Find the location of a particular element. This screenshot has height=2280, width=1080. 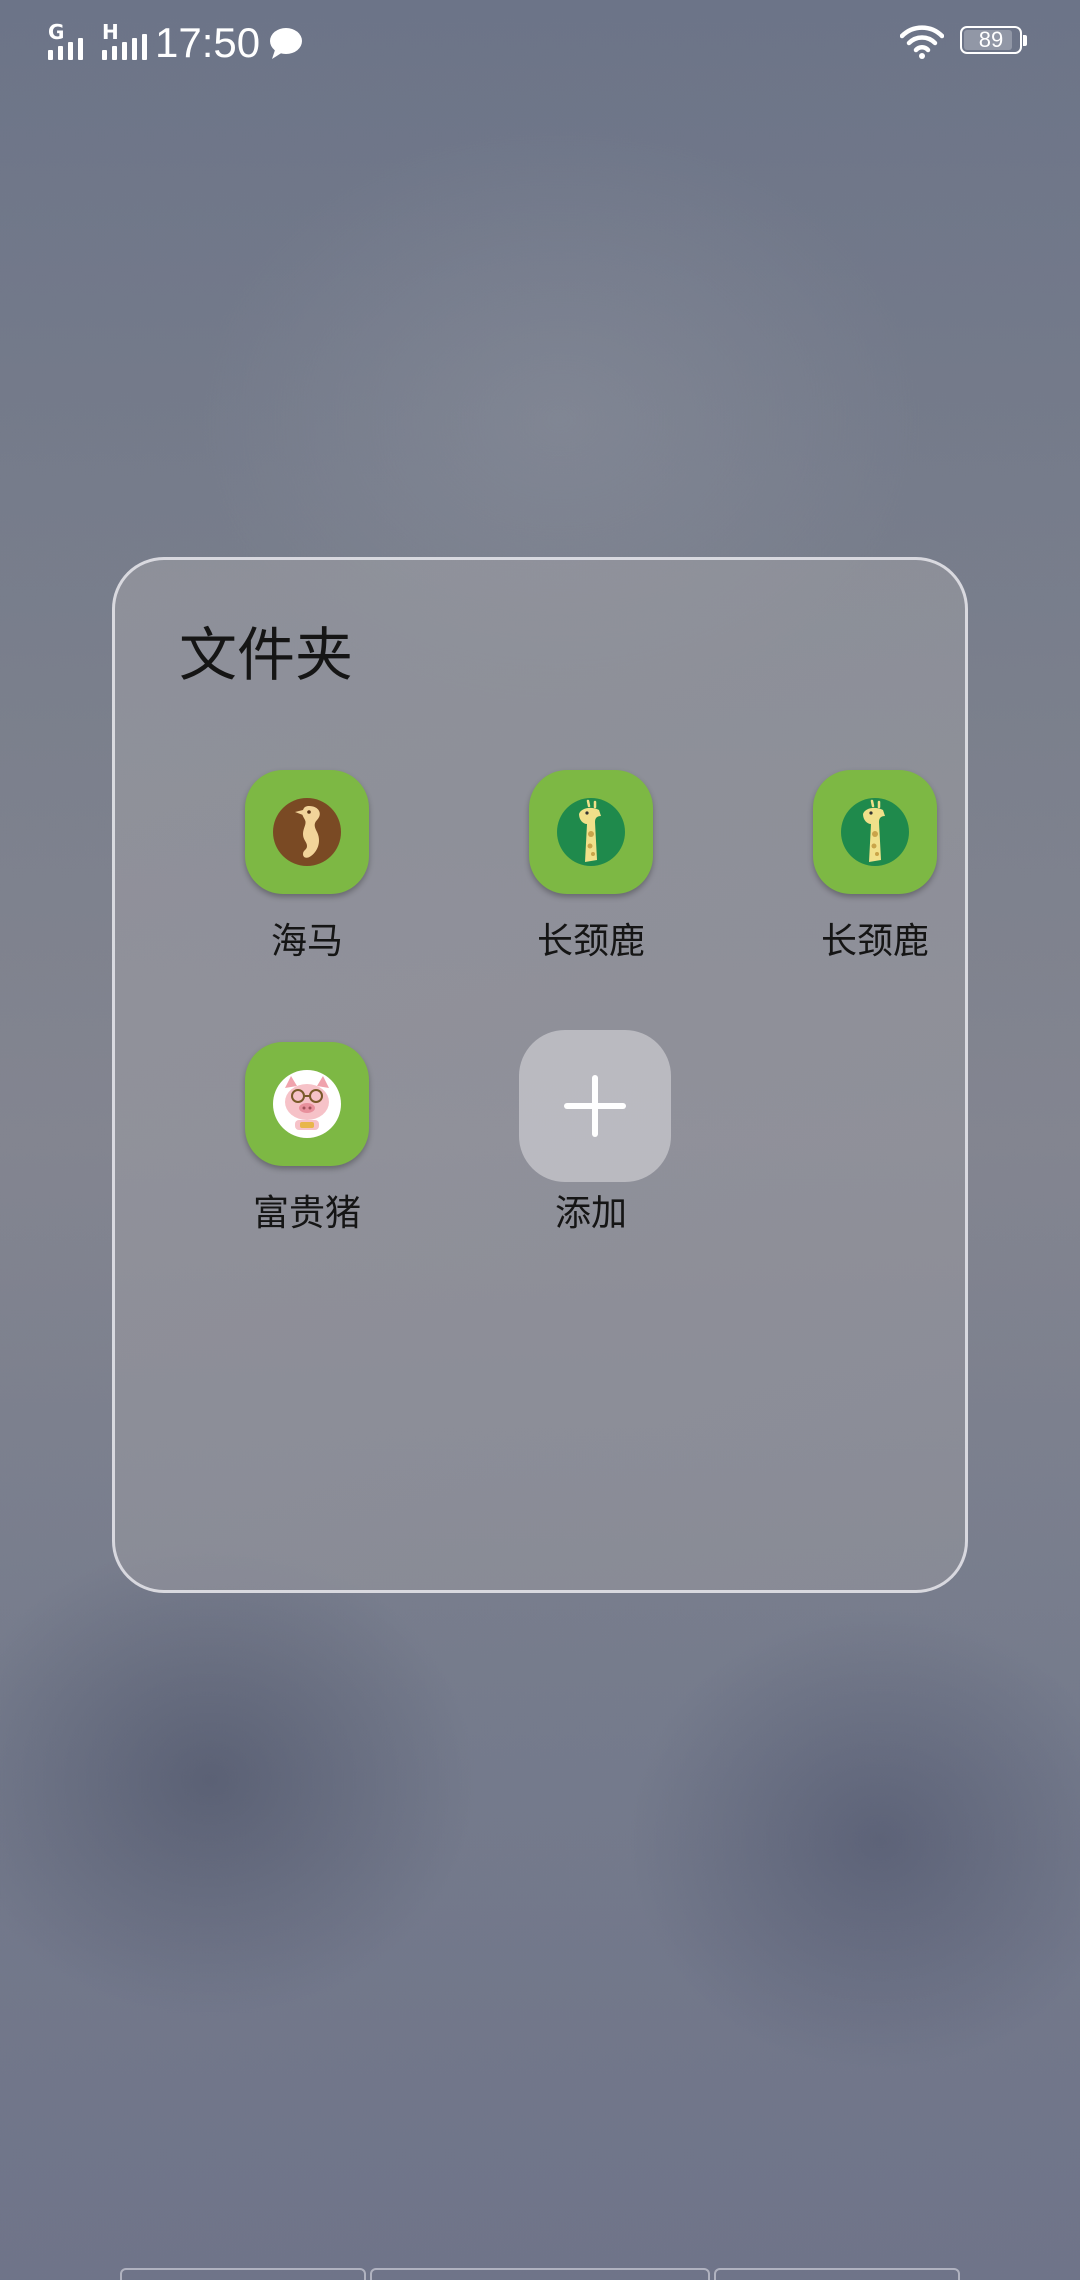

app-pig: 富贵猪 is located at coordinates (307, 1152).